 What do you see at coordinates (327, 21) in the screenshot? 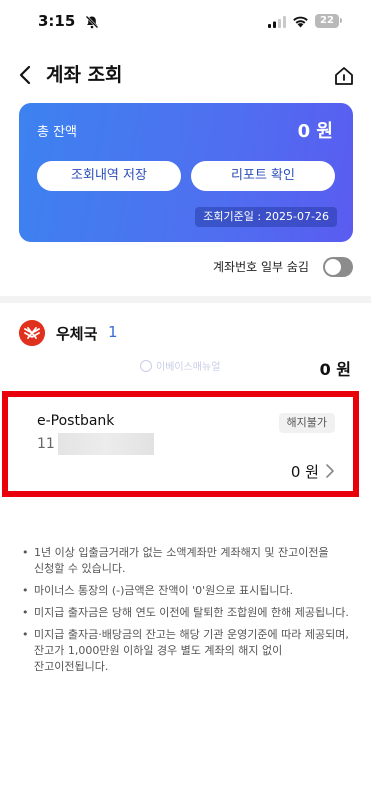
I see `battery-icon: 22` at bounding box center [327, 21].